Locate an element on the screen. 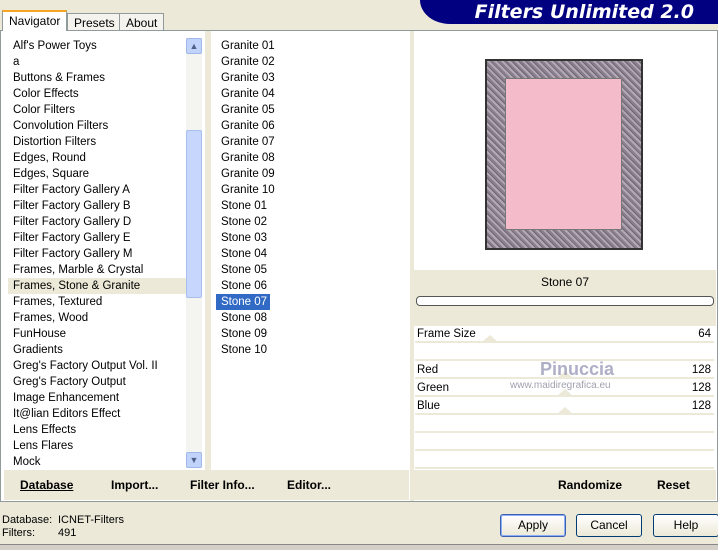  category-item: Lens Flares is located at coordinates (97, 446).